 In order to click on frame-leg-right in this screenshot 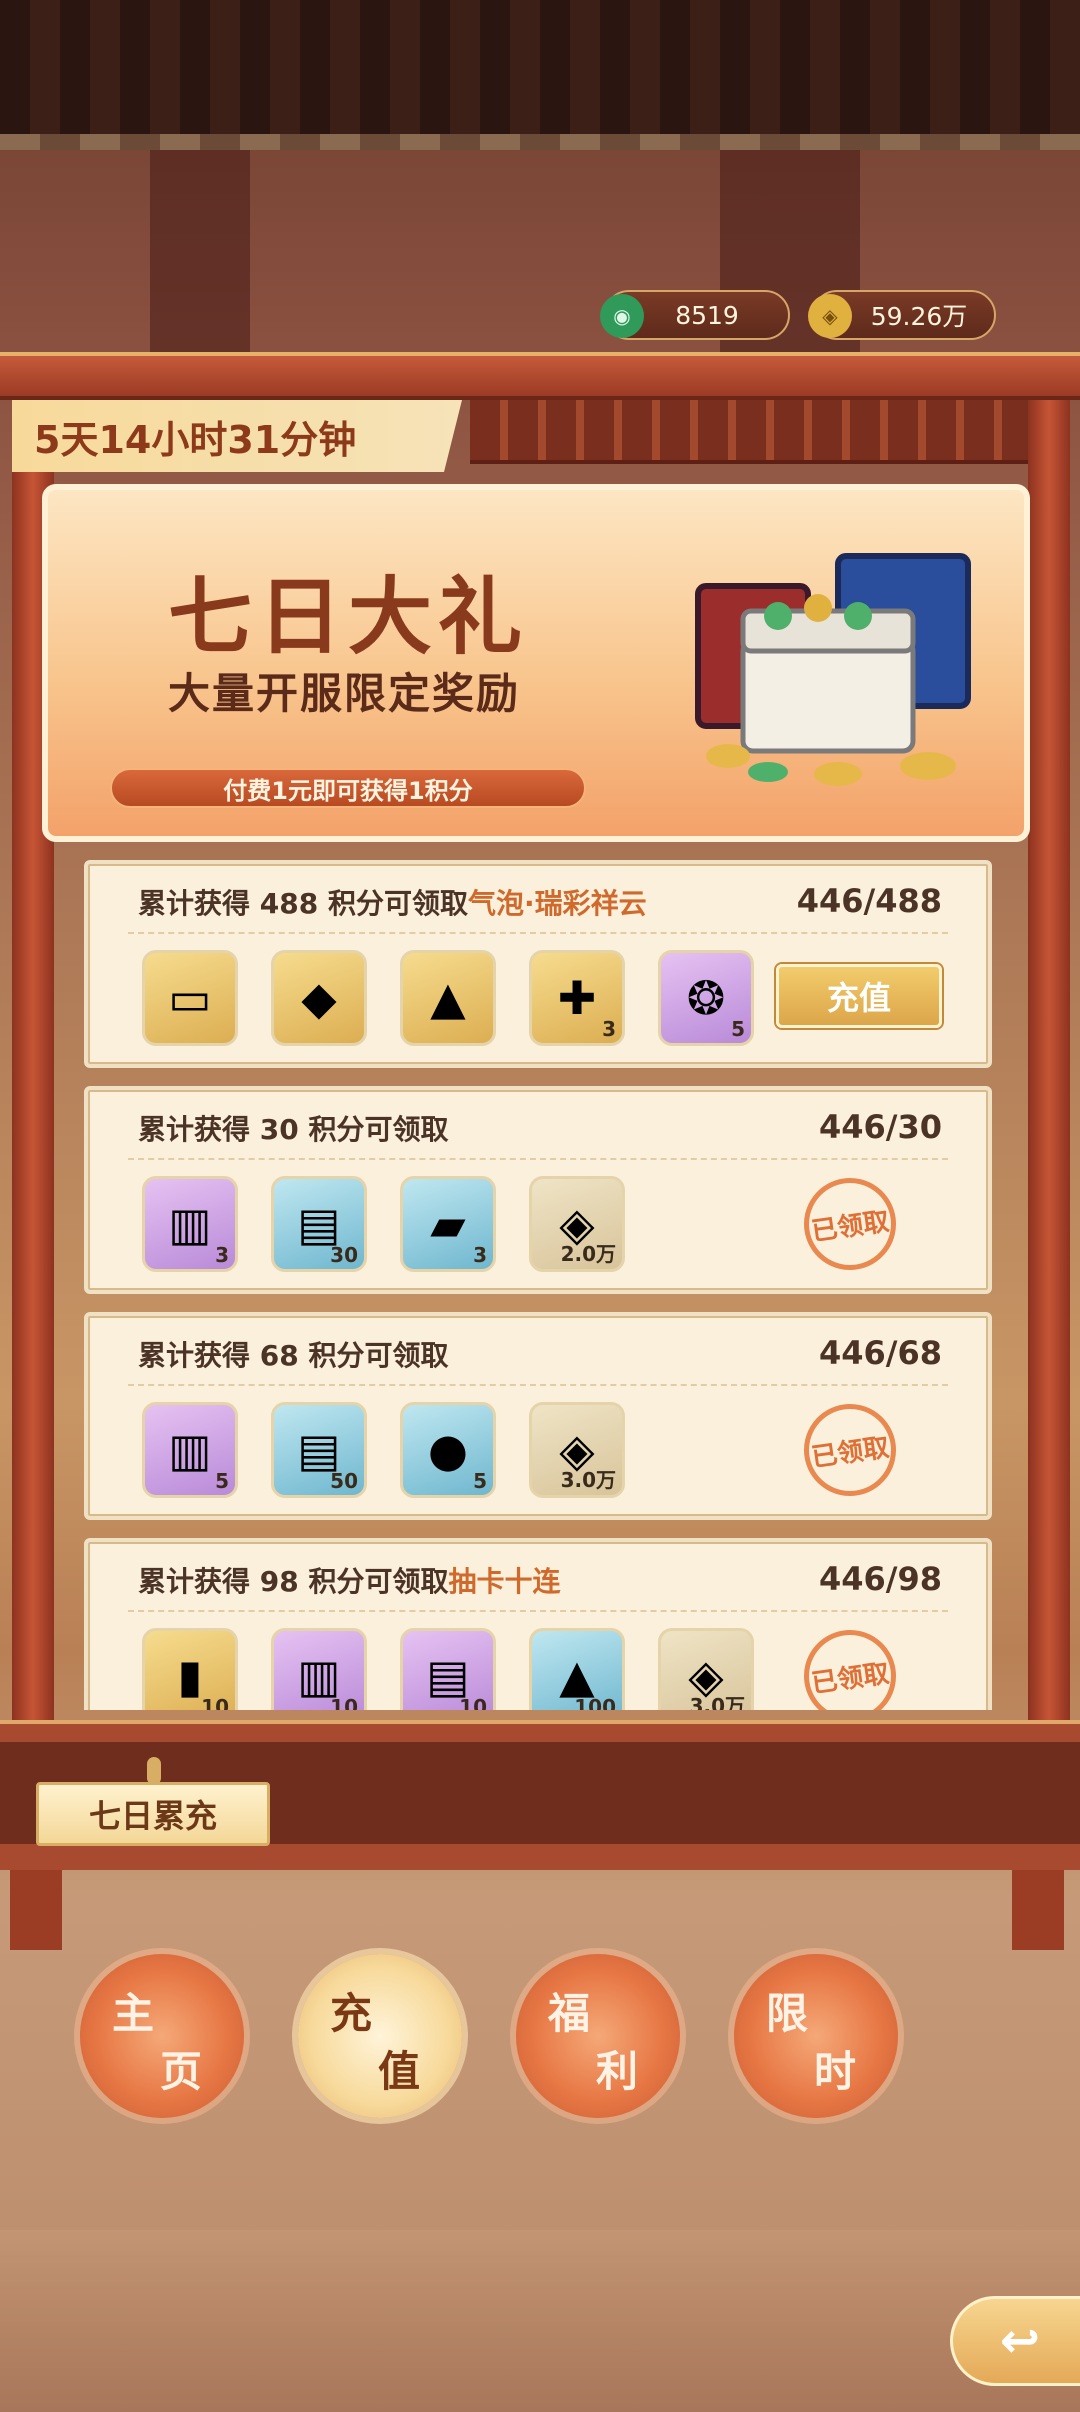, I will do `click(1038, 1910)`.